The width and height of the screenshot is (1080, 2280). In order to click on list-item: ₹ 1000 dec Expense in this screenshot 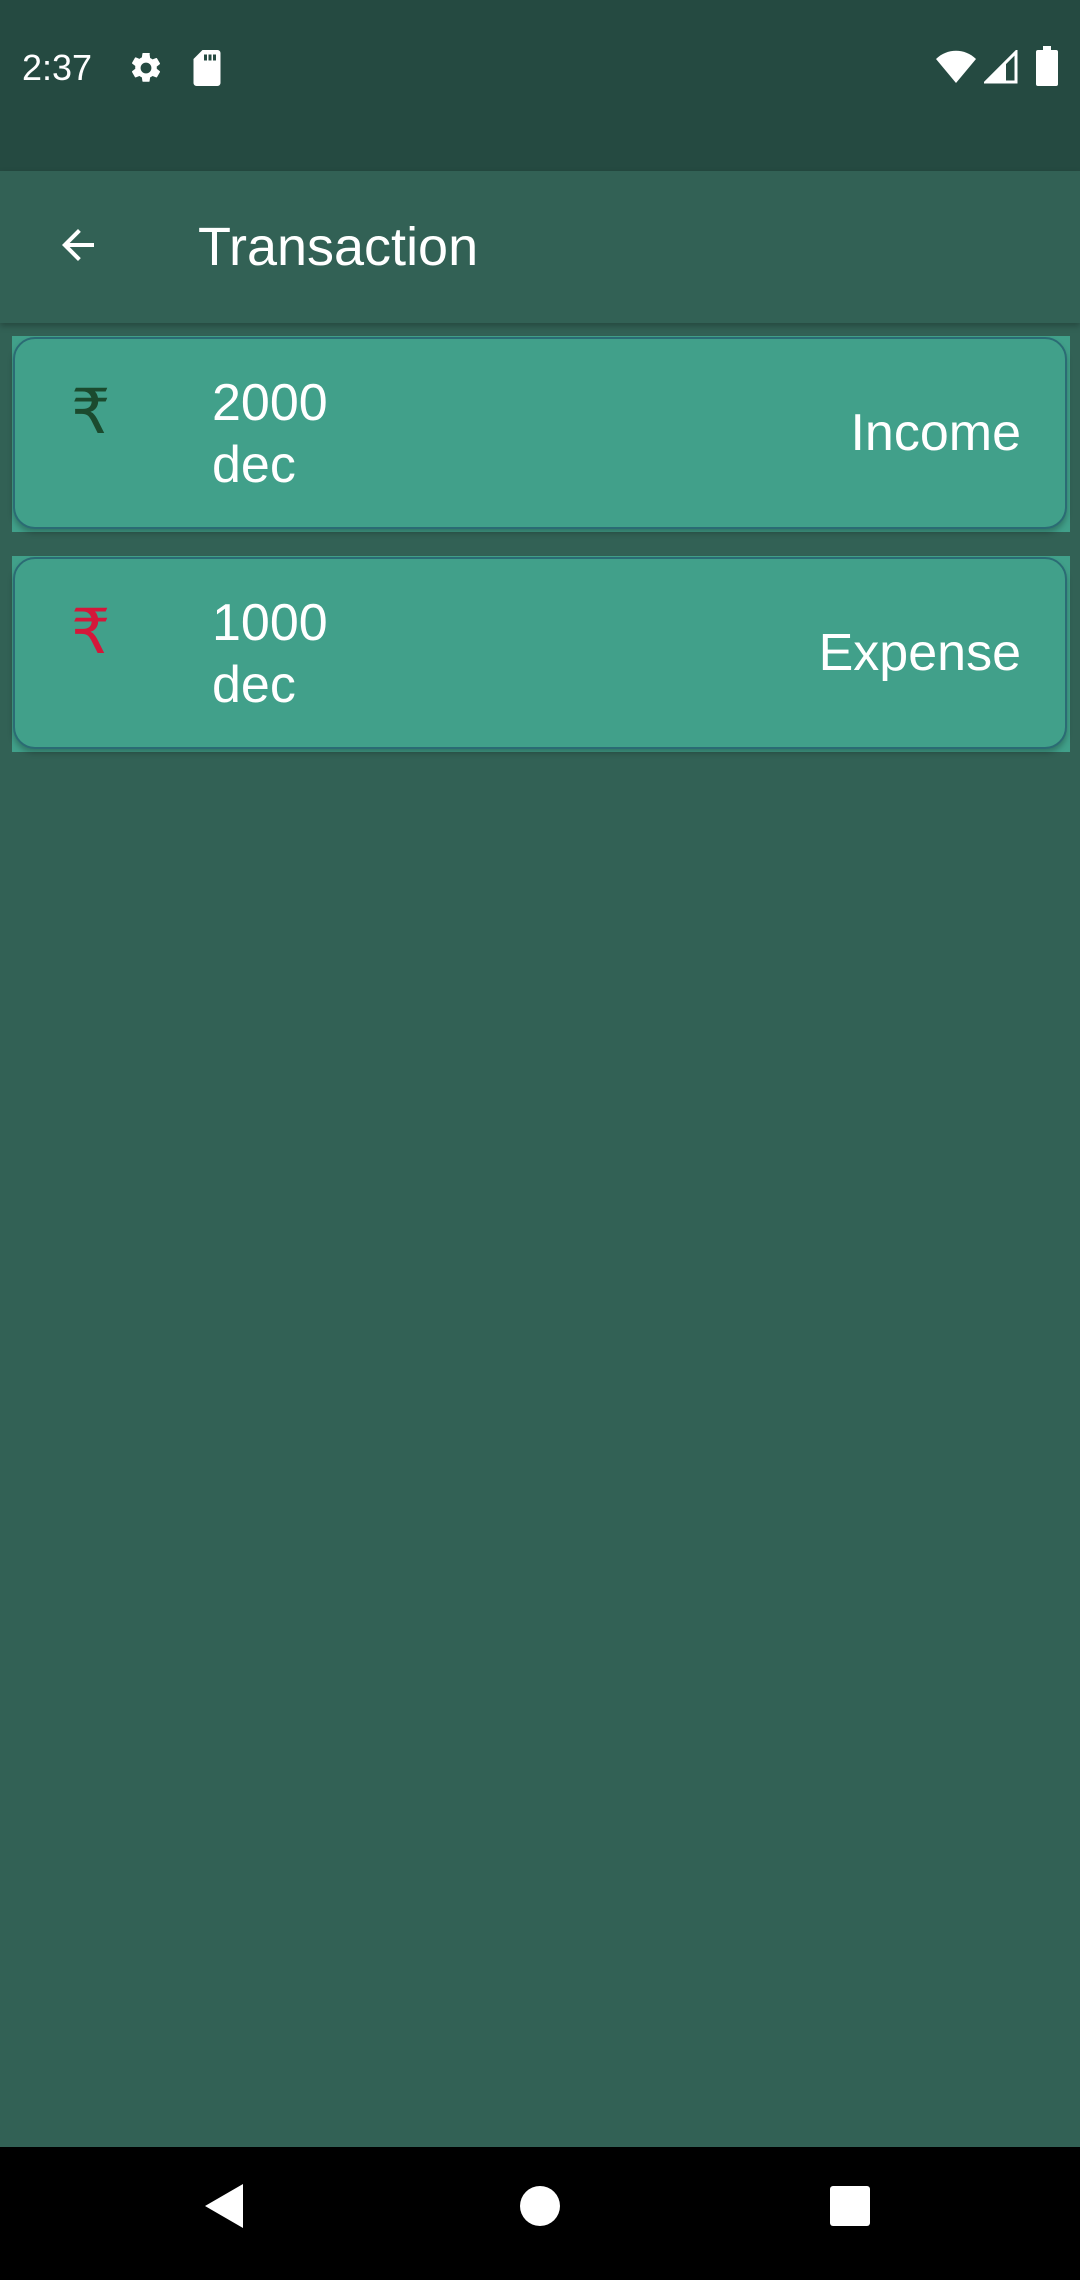, I will do `click(541, 654)`.